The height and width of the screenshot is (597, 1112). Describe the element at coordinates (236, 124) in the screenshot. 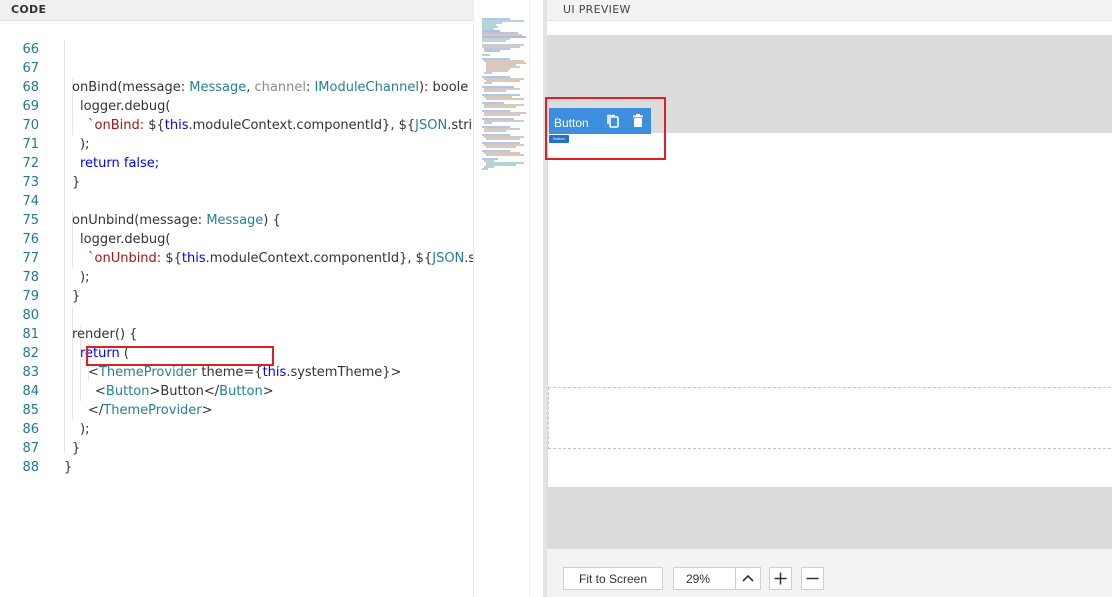

I see `code-line: 70 );` at that location.